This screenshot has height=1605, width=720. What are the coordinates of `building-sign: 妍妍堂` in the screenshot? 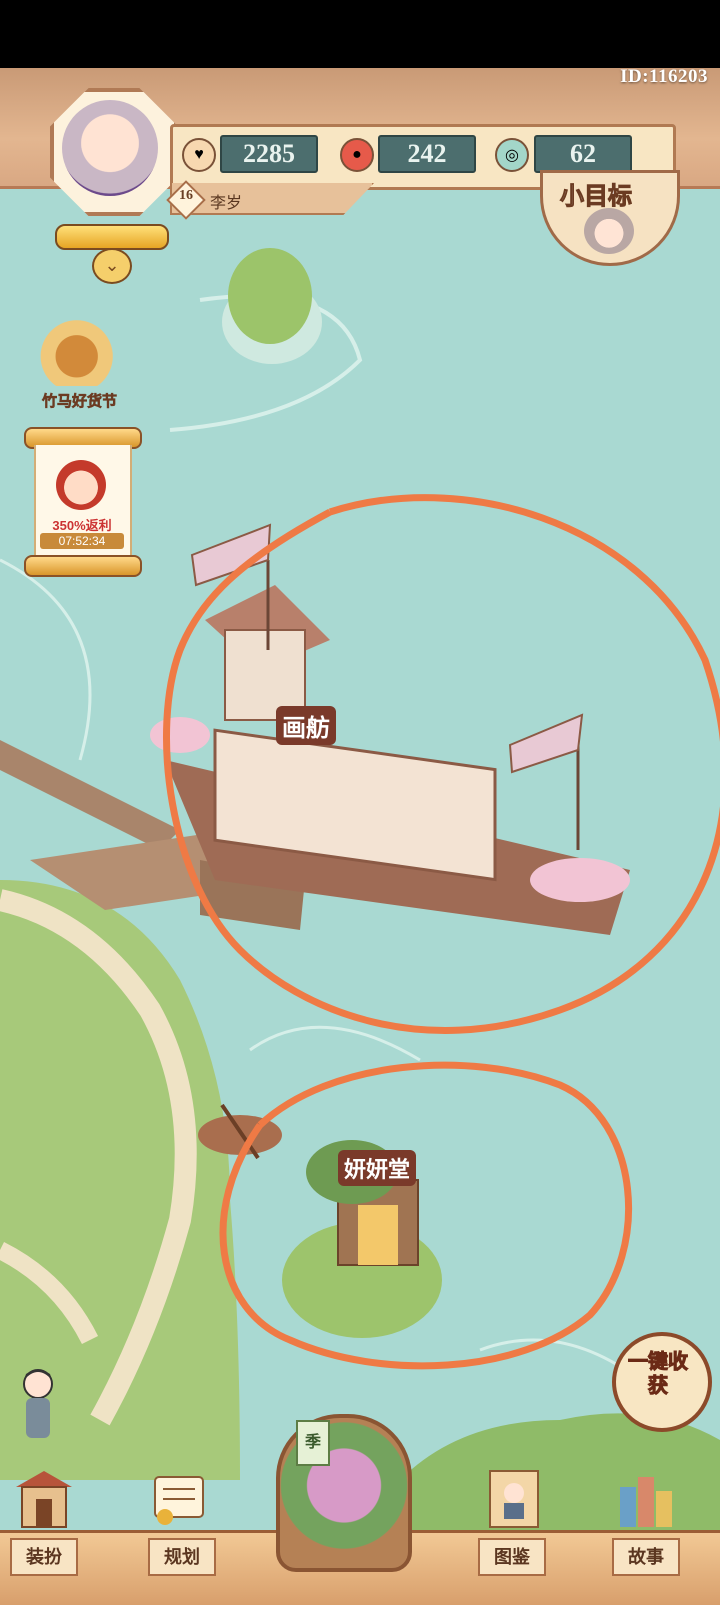 It's located at (377, 1168).